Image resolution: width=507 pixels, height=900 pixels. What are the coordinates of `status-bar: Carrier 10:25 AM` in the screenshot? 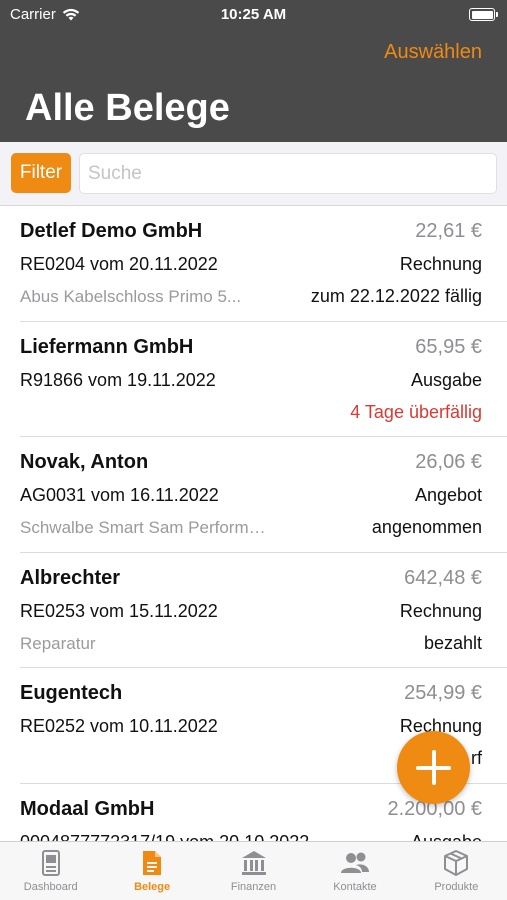 It's located at (253, 14).